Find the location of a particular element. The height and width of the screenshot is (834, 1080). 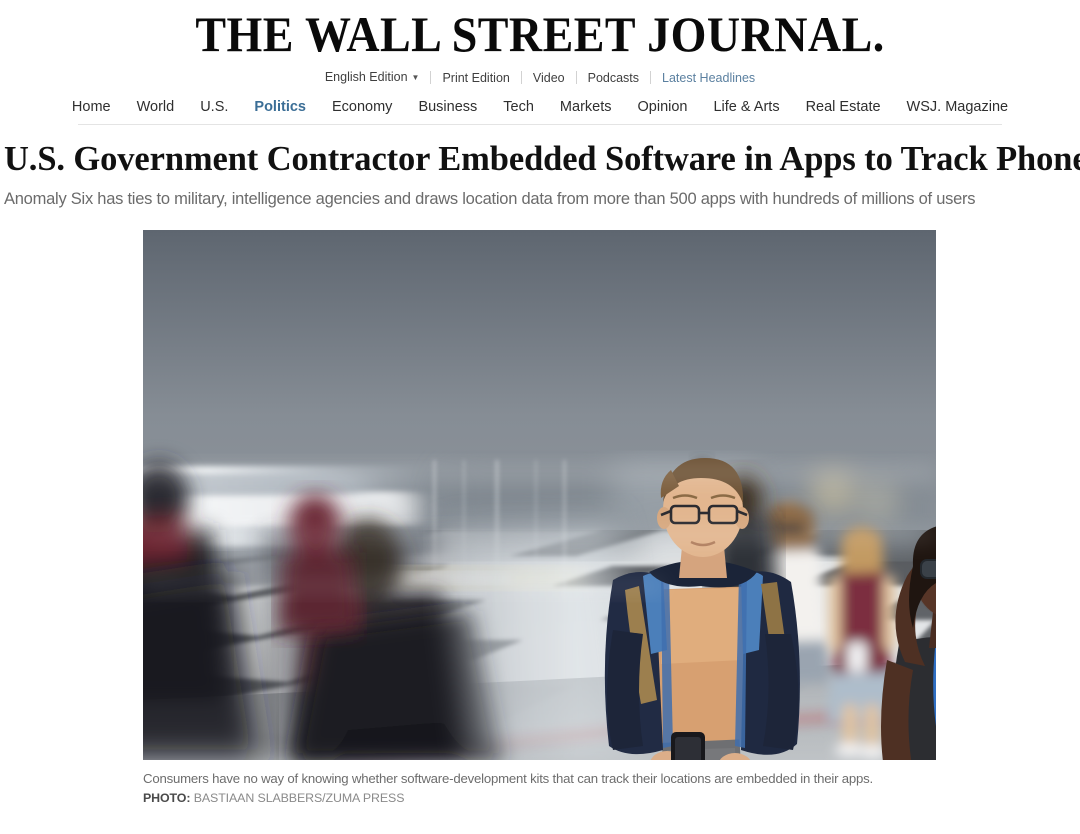

utility-nav-item-english-edition: English Edition ▼ is located at coordinates (372, 78).